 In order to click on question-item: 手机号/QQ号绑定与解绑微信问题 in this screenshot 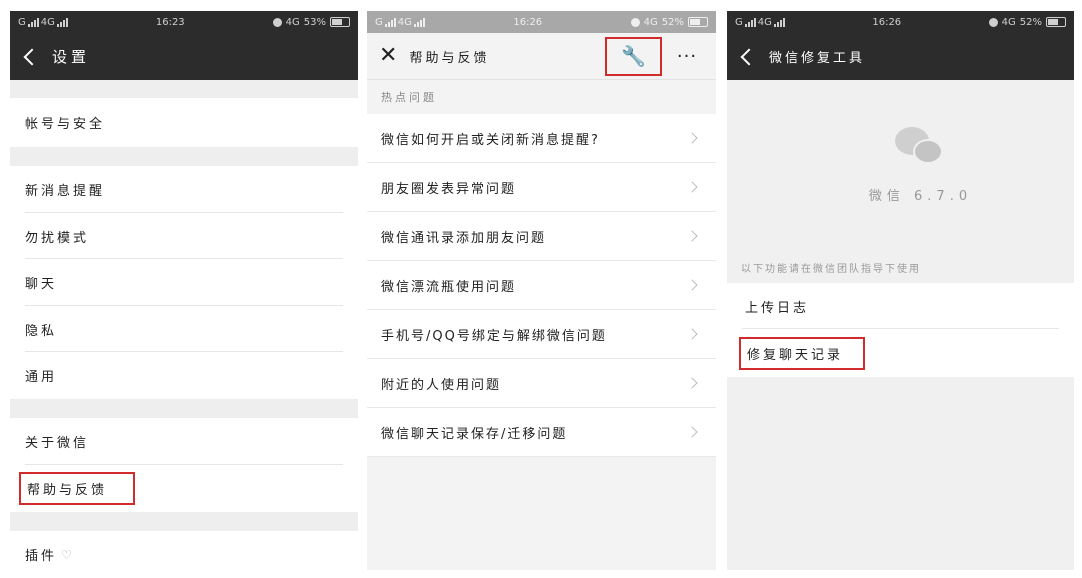, I will do `click(541, 334)`.